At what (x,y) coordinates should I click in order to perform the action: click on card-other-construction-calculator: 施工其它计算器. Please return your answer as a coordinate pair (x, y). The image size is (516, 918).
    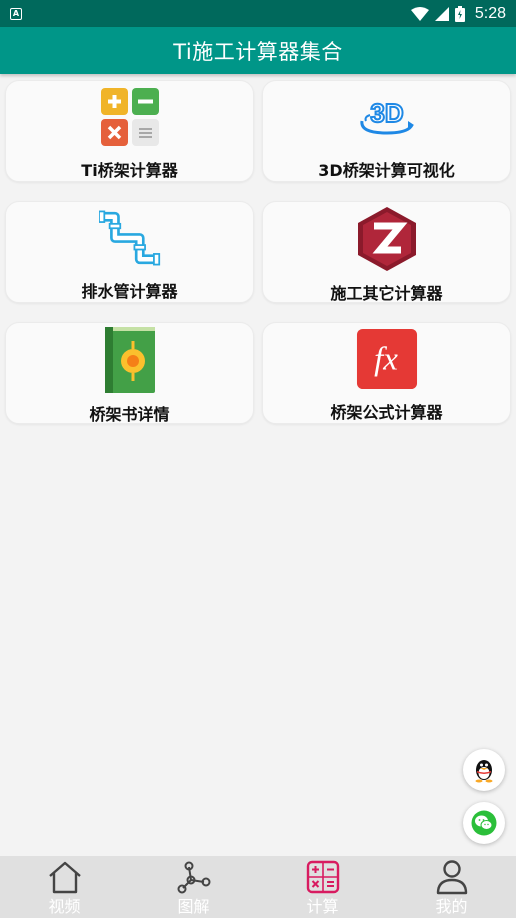
    Looking at the image, I should click on (386, 252).